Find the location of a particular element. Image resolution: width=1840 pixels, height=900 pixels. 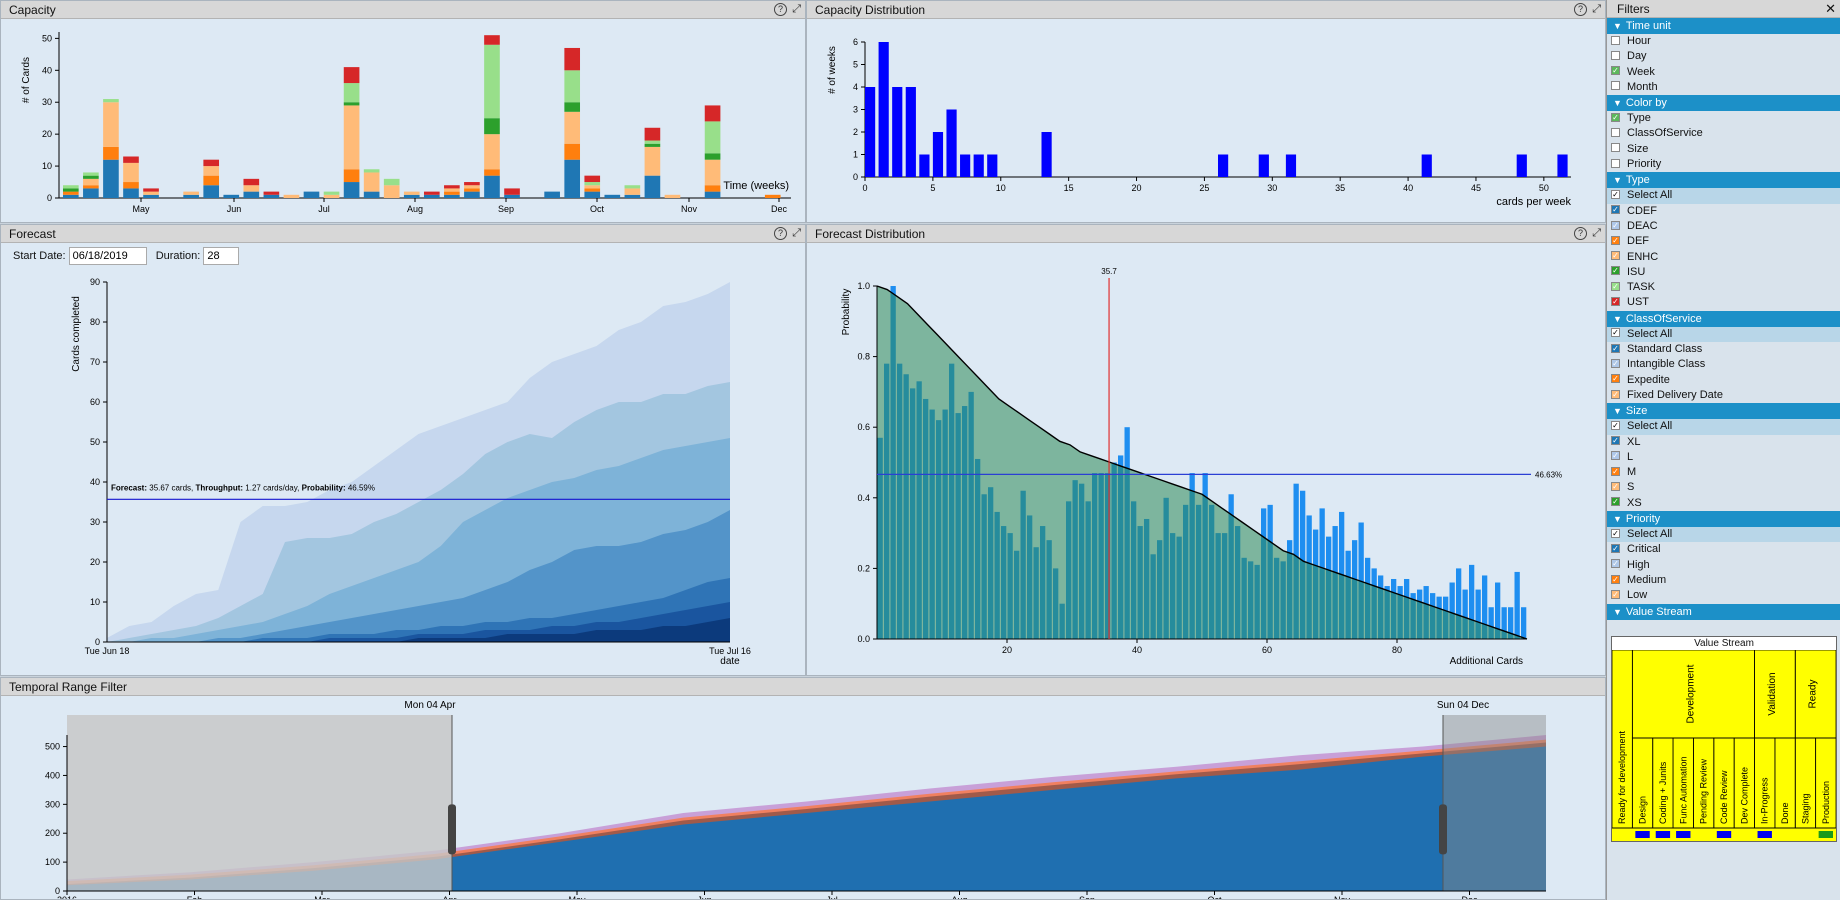

filter-item: ✓ CDEF is located at coordinates (1723, 211).